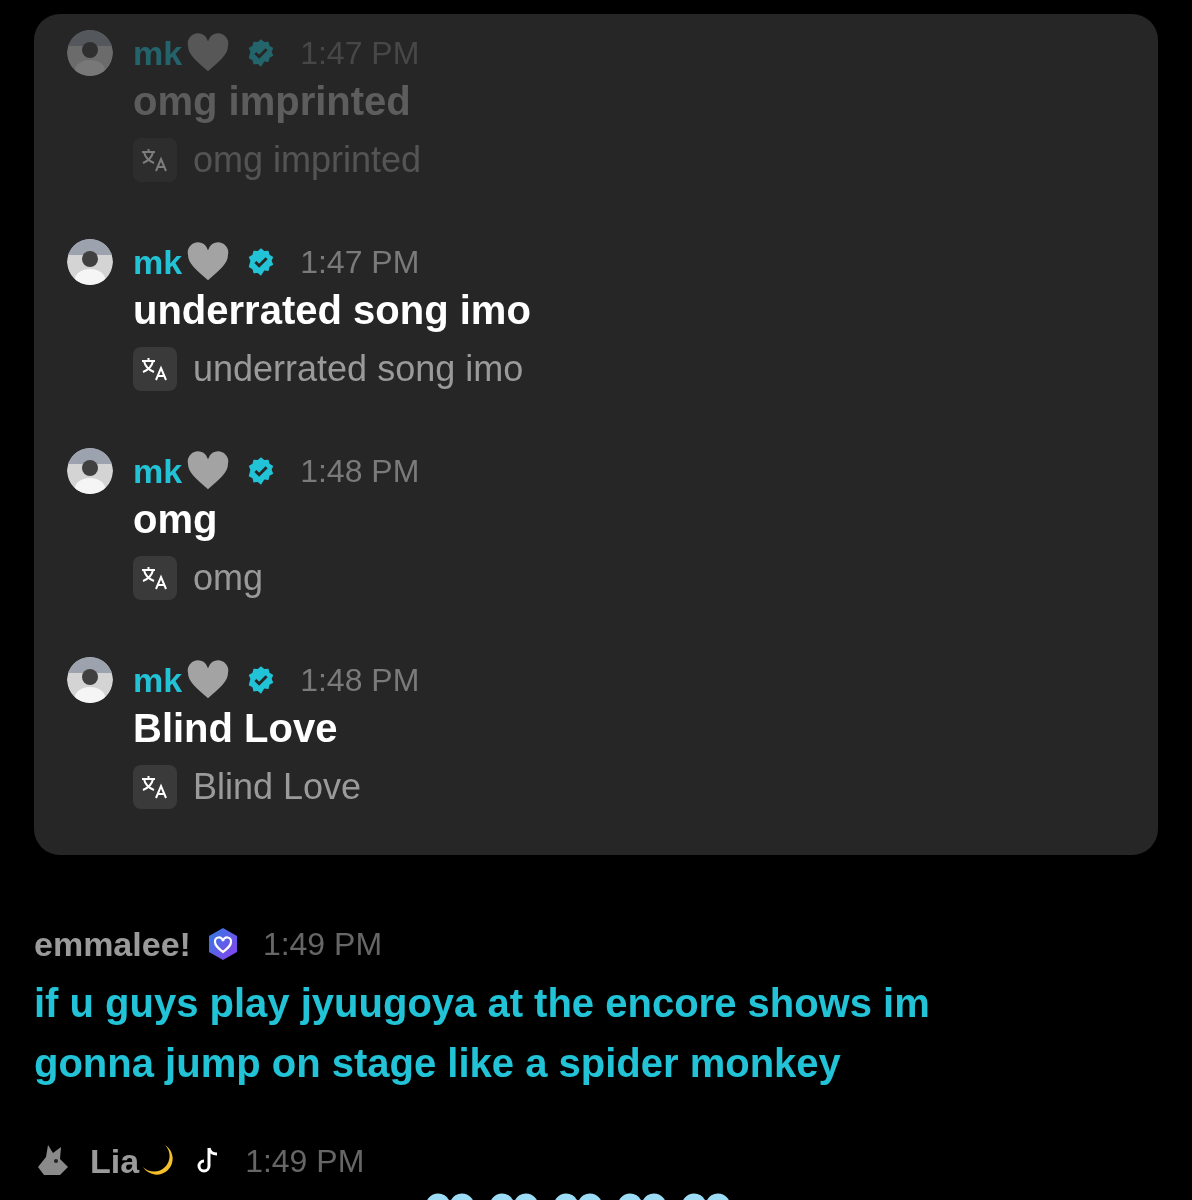 The height and width of the screenshot is (1200, 1192). I want to click on author-name: emmalee!, so click(112, 944).